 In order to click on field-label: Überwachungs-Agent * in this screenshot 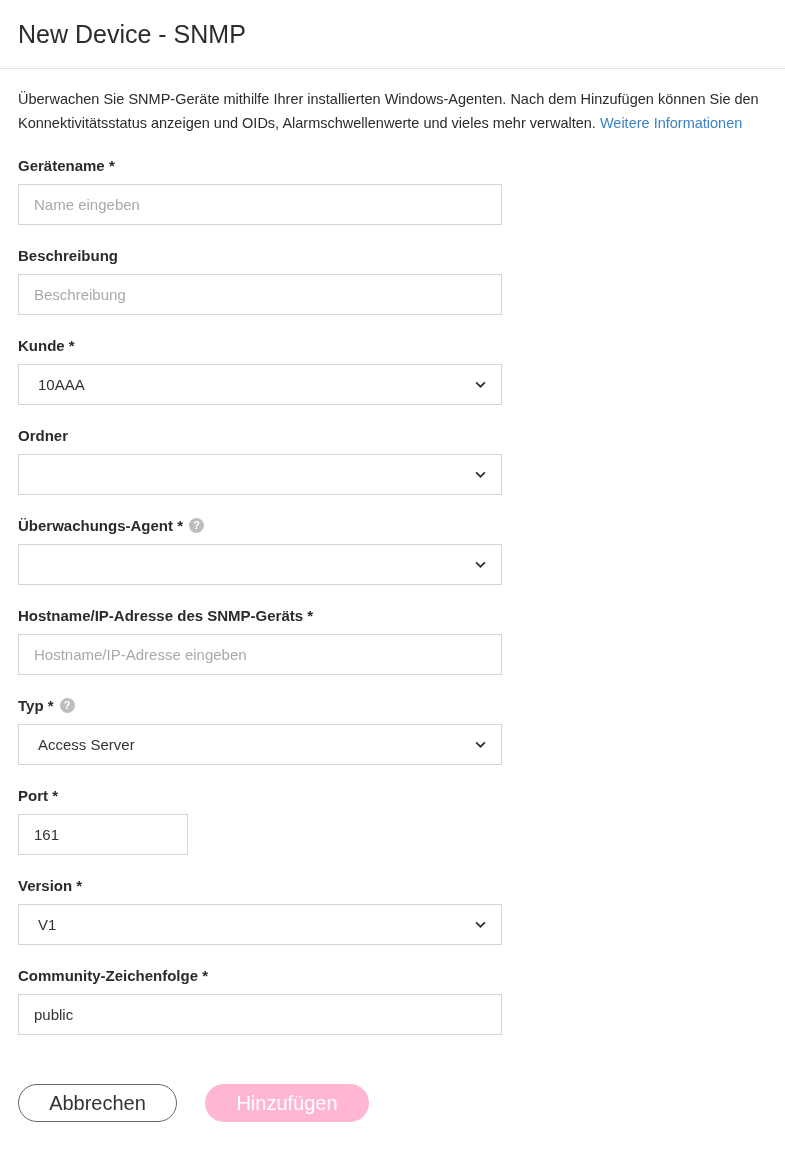, I will do `click(100, 525)`.